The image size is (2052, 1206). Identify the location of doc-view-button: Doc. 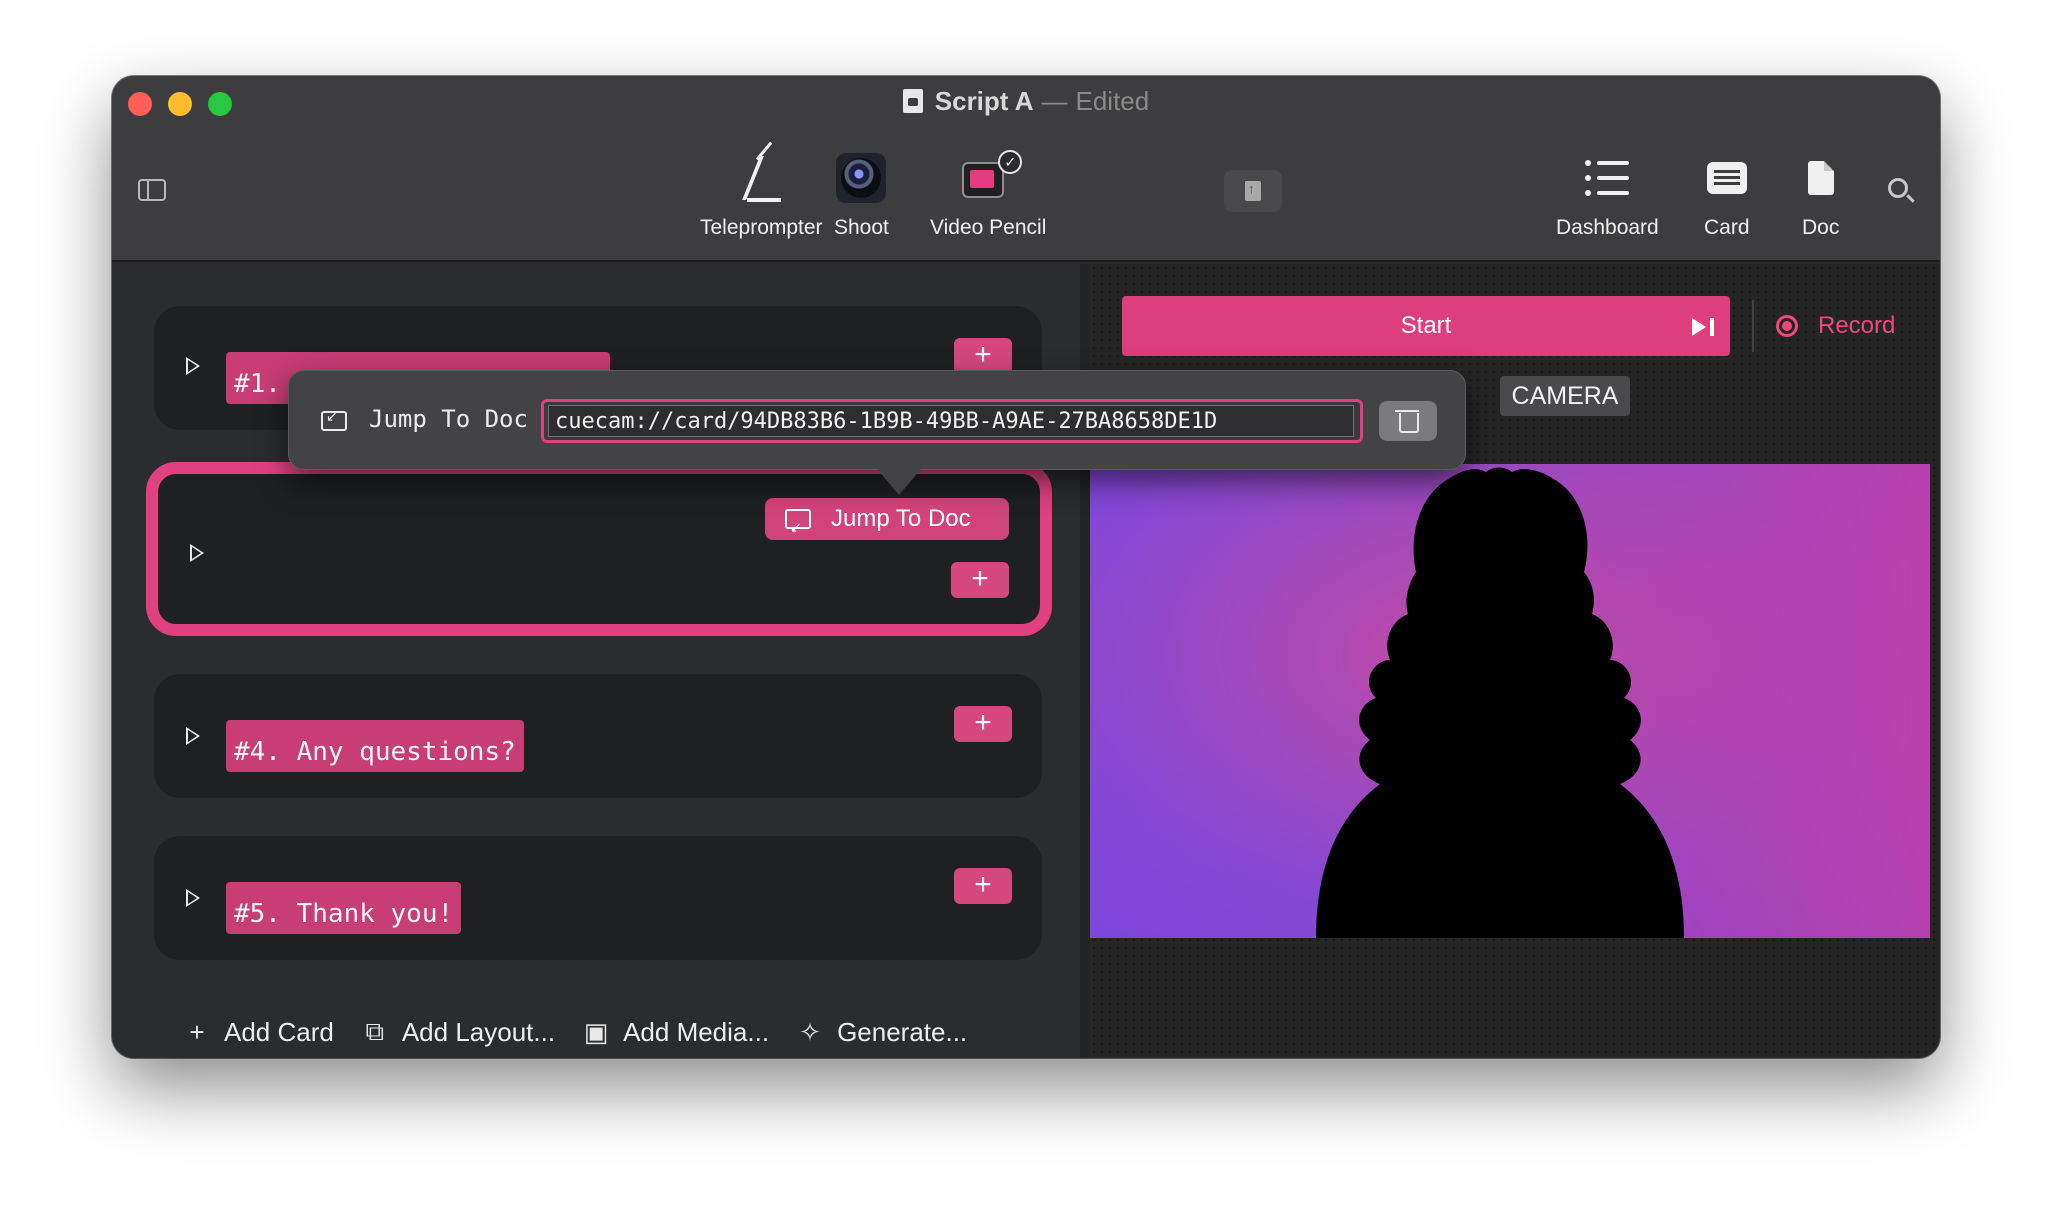
(1820, 193).